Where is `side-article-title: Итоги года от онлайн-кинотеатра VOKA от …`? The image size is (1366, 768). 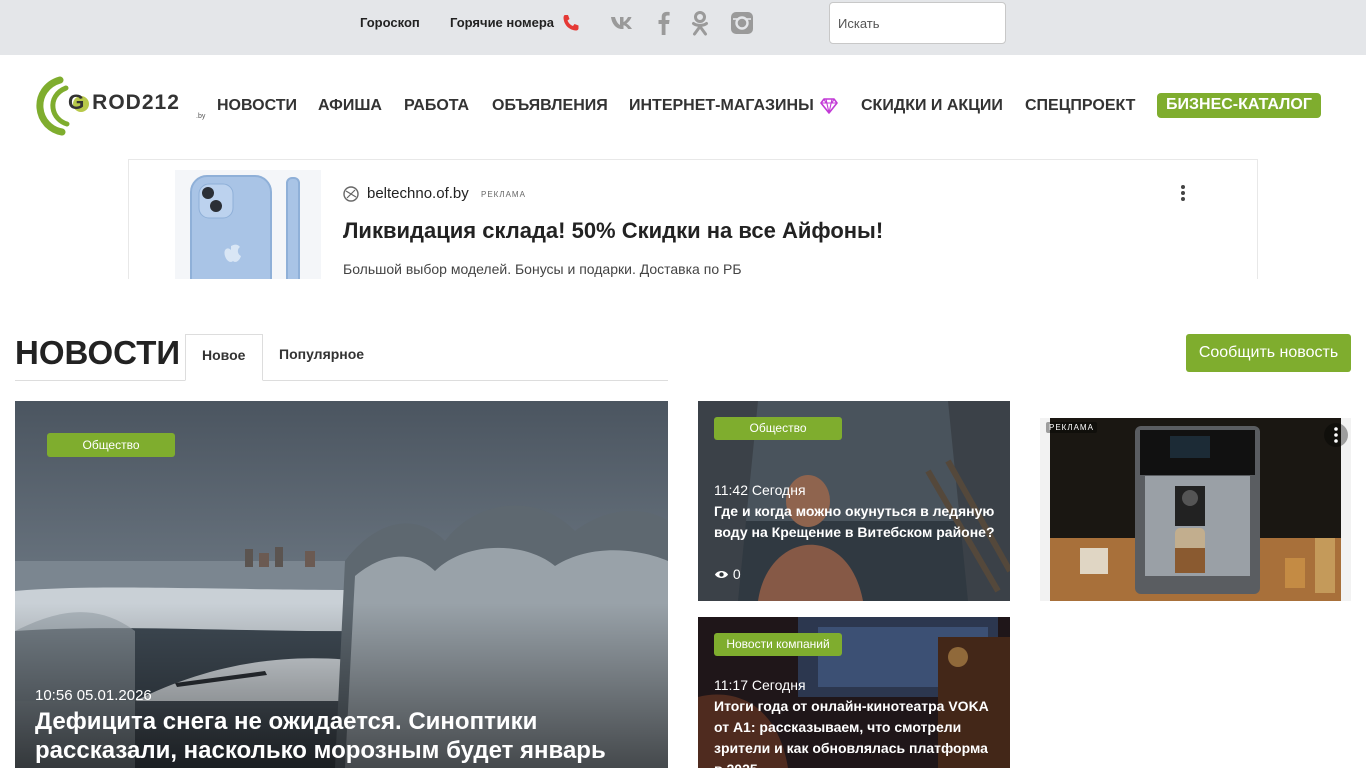 side-article-title: Итоги года от онлайн-кинотеатра VOKA от … is located at coordinates (856, 732).